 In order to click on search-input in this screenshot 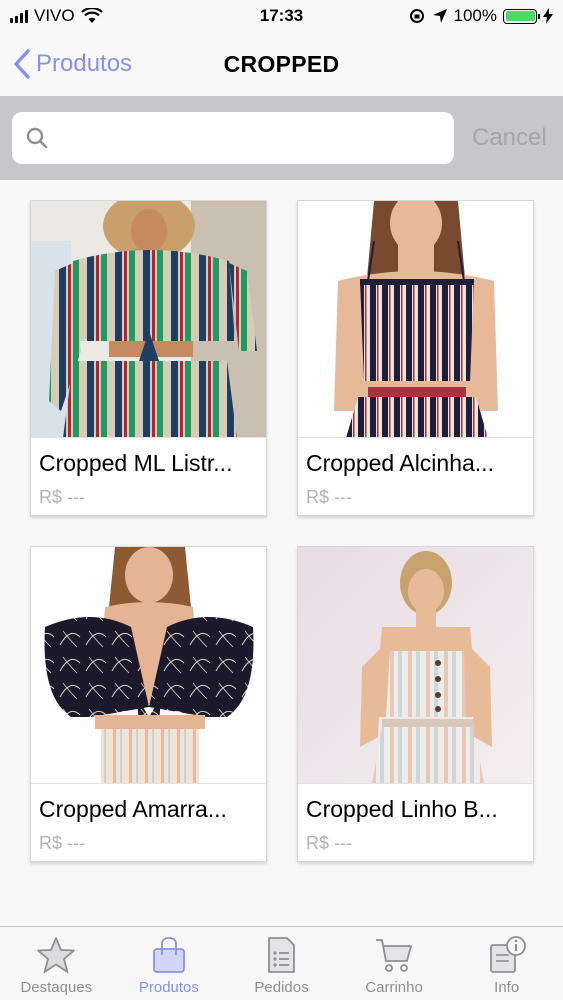, I will do `click(255, 138)`.